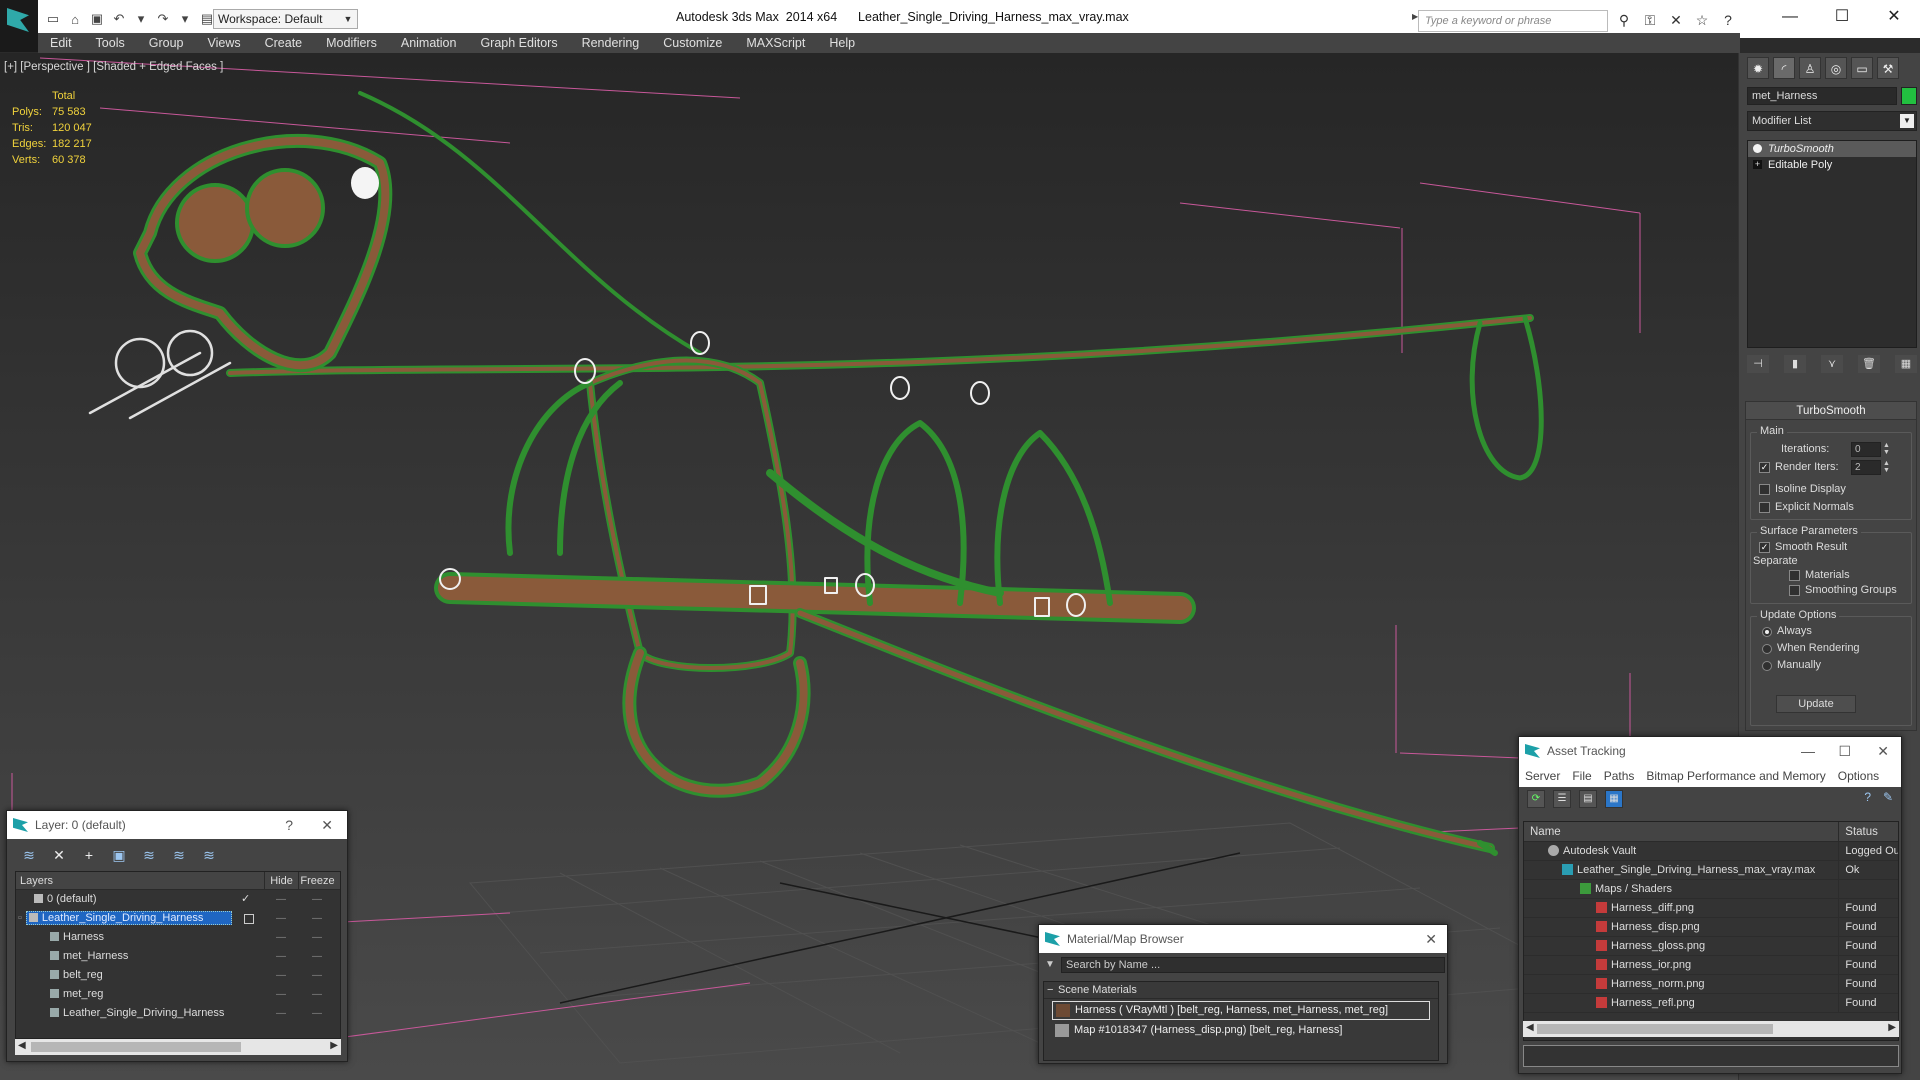 This screenshot has width=1920, height=1080. I want to click on column-header-layers: Layers, so click(140, 880).